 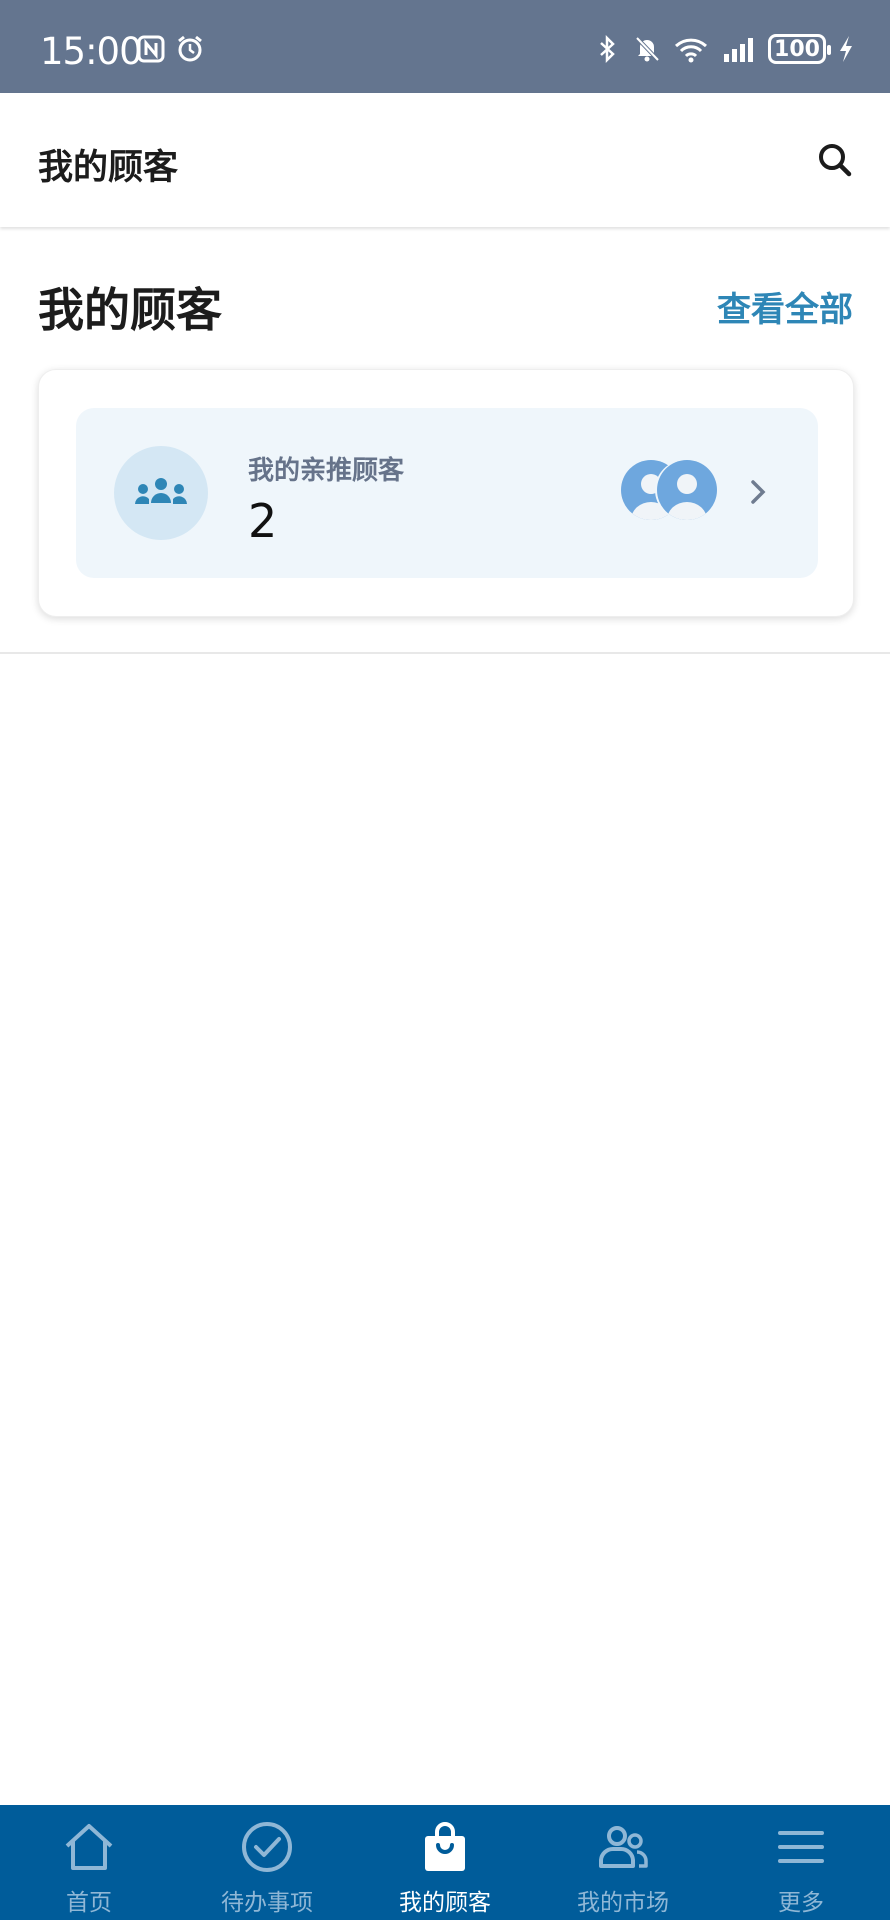 What do you see at coordinates (687, 490) in the screenshot?
I see `avatar` at bounding box center [687, 490].